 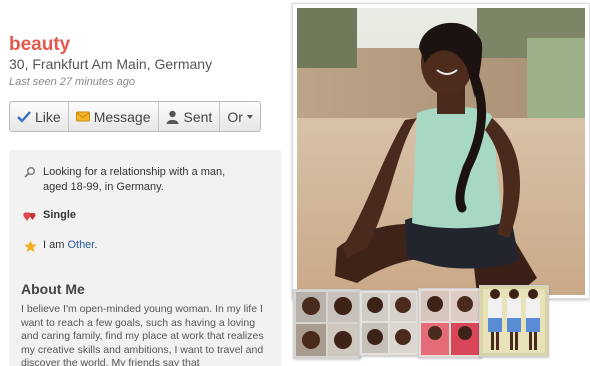 I want to click on identity-row: I am Other., so click(x=60, y=246).